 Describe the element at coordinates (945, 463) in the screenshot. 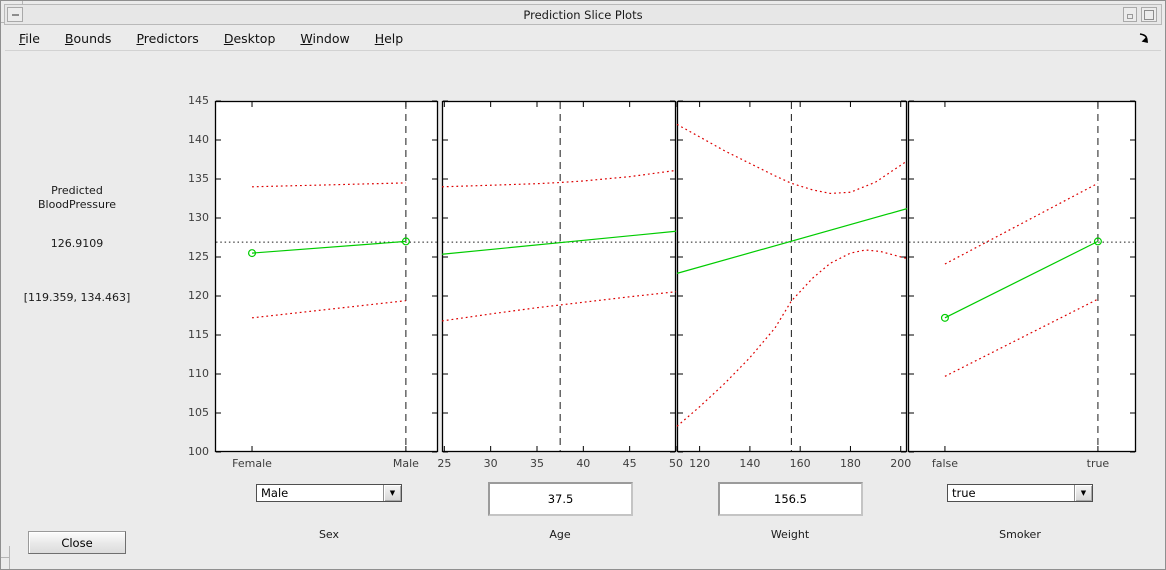

I see `svg-text: false` at that location.